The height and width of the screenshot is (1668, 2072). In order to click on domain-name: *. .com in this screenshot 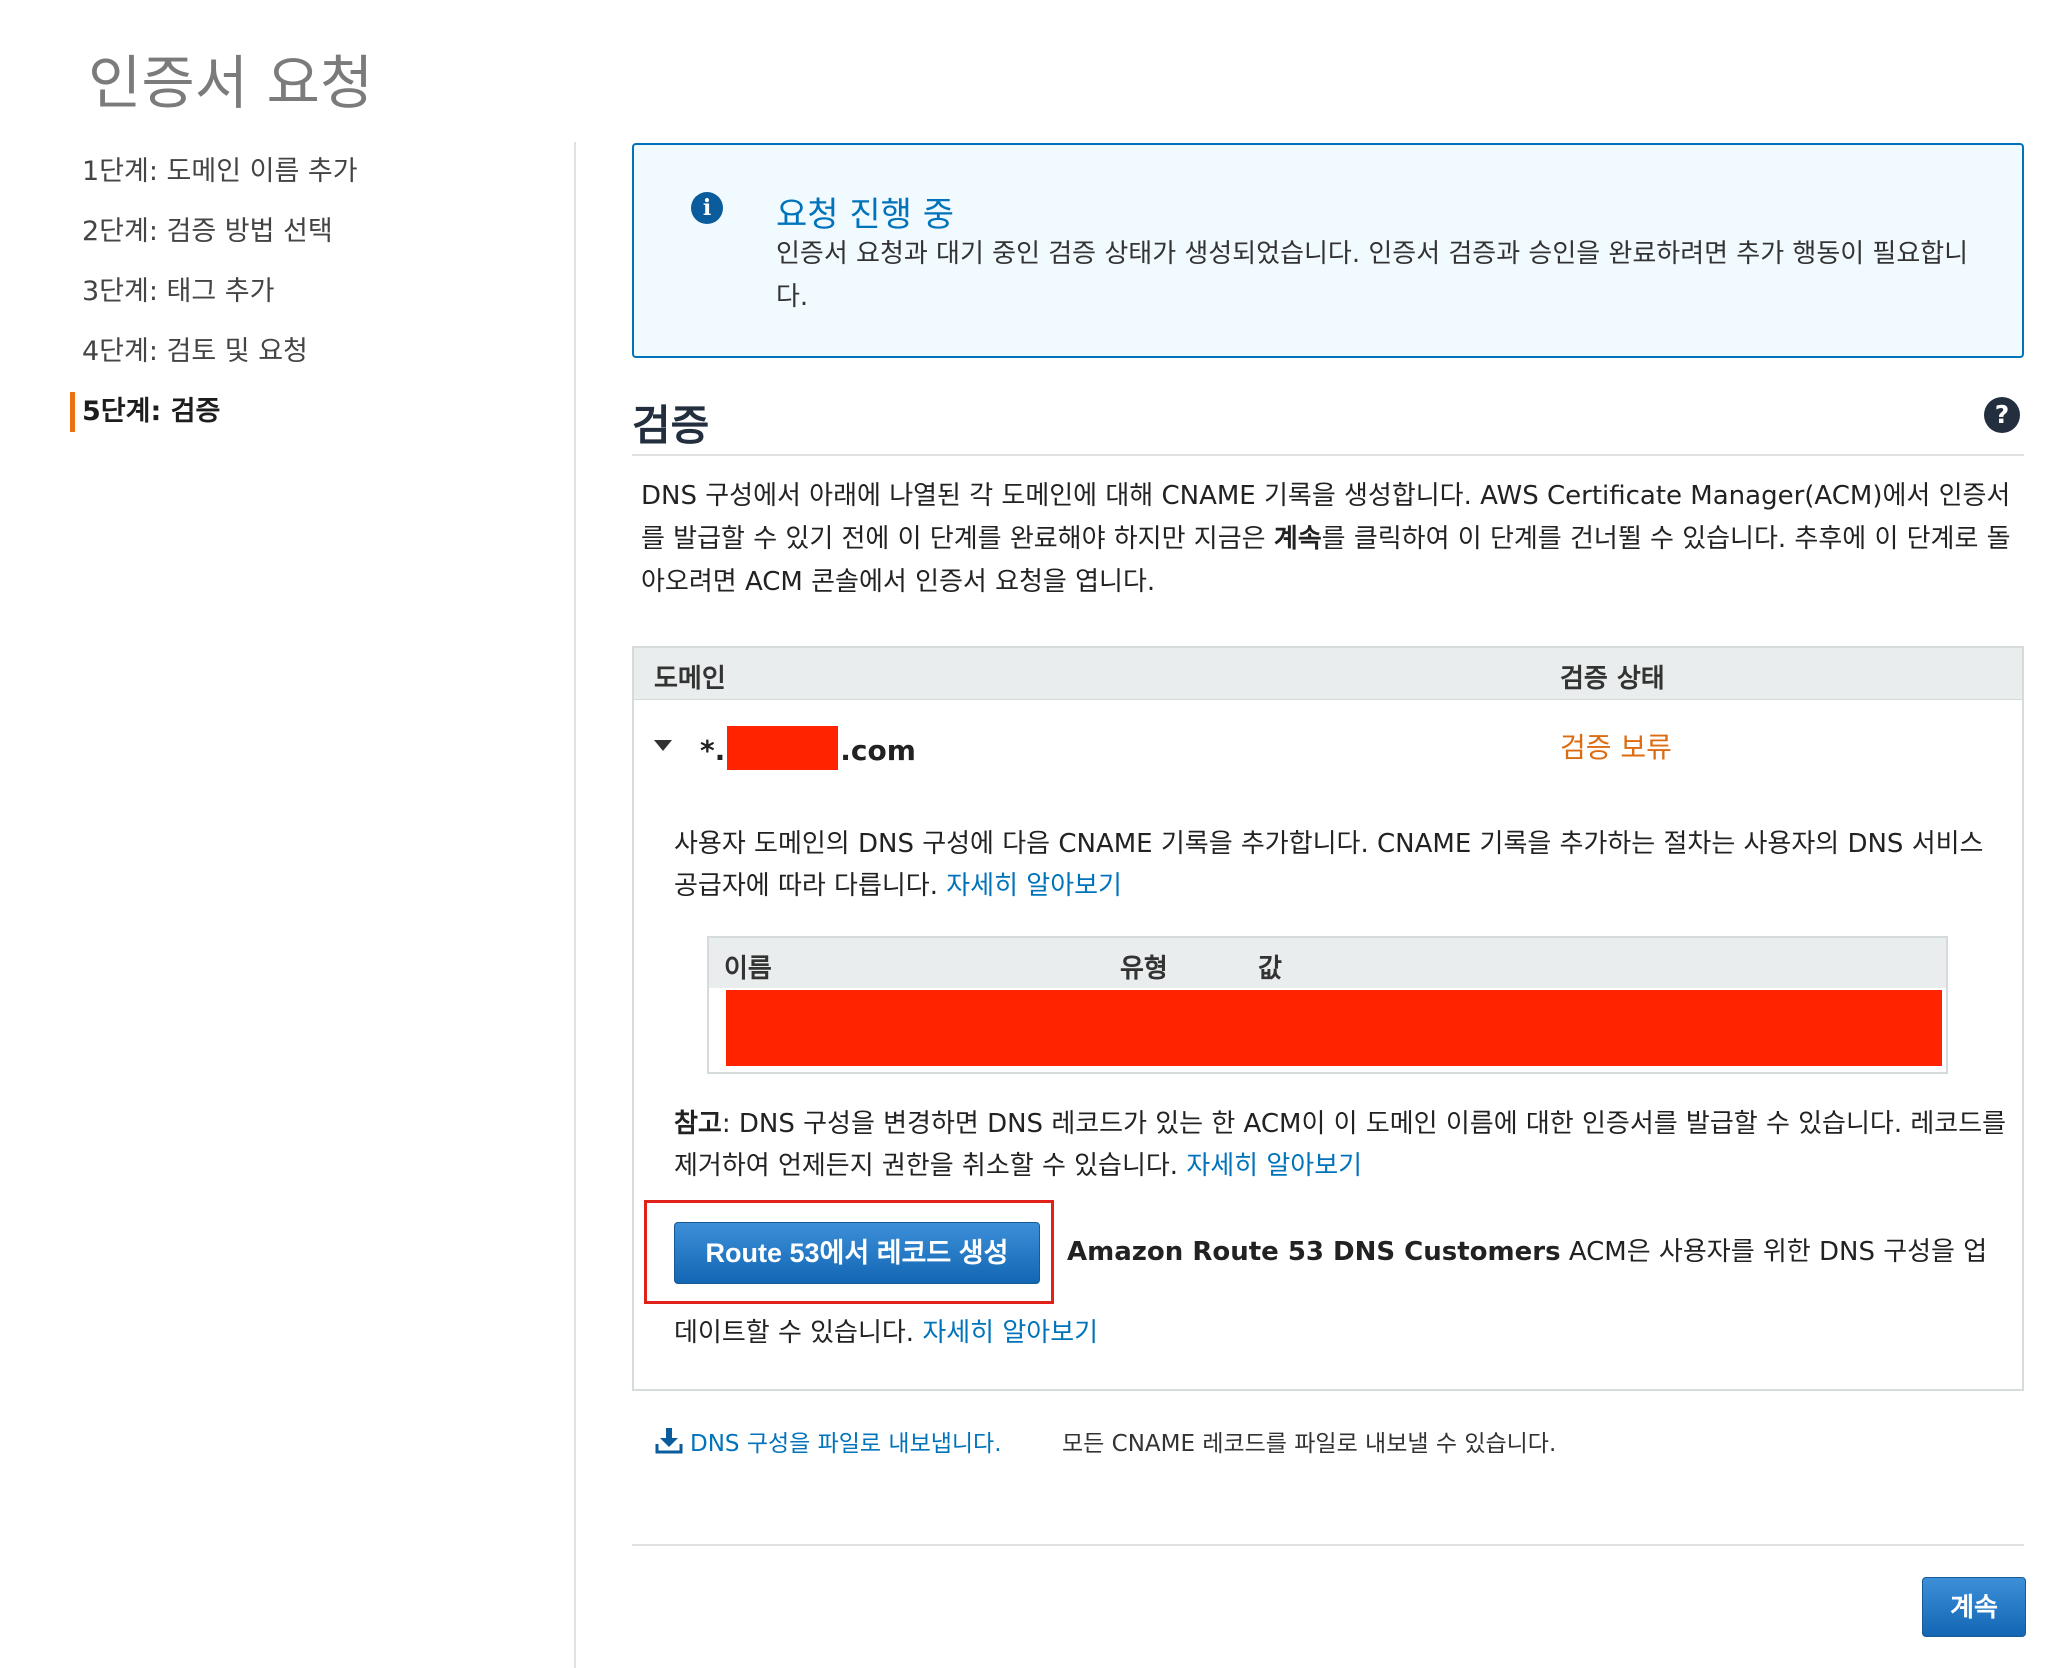, I will do `click(808, 748)`.